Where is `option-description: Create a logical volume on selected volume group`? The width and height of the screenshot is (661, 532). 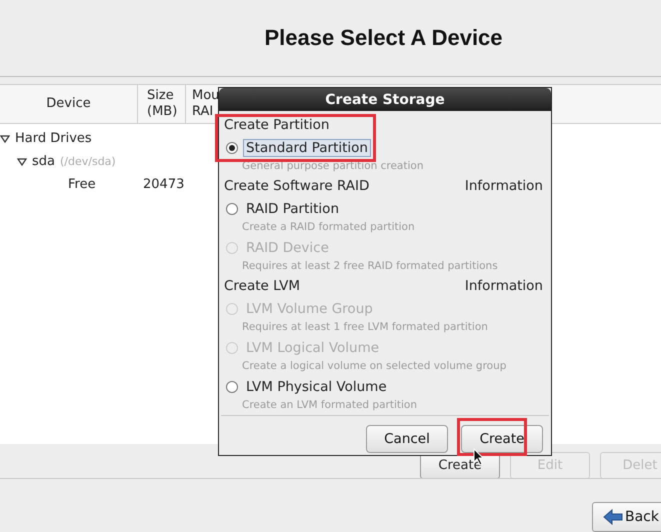 option-description: Create a logical volume on selected volume group is located at coordinates (374, 366).